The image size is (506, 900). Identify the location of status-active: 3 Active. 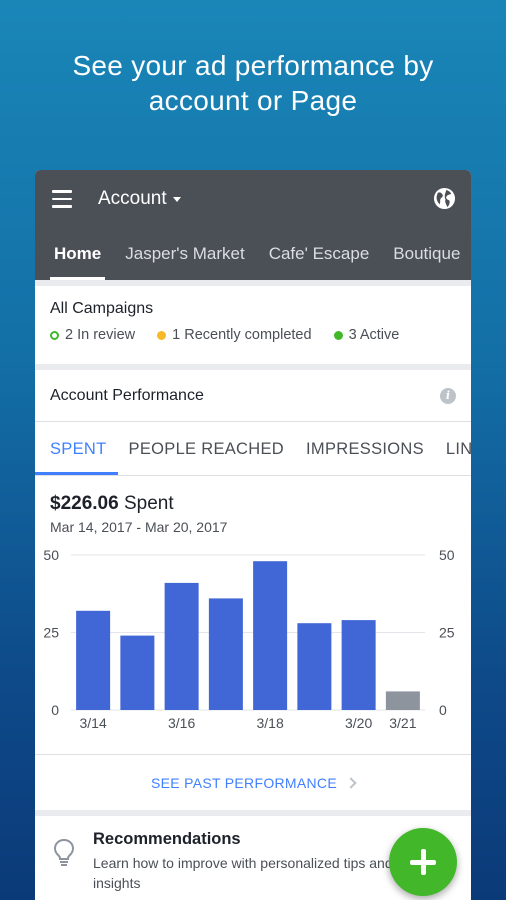
(366, 335).